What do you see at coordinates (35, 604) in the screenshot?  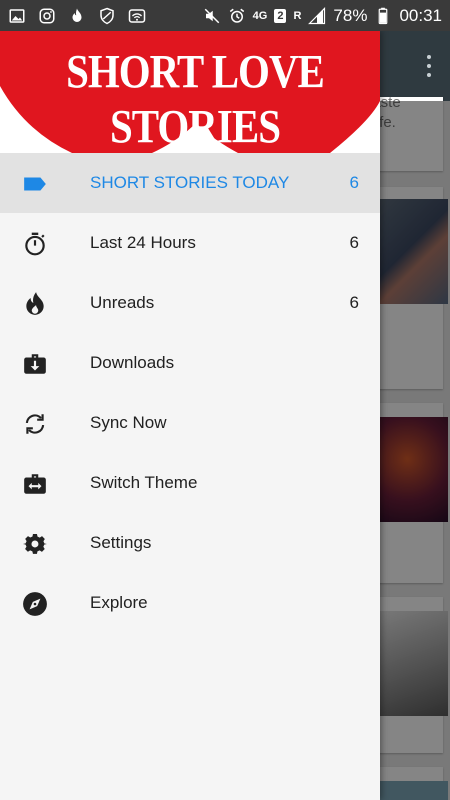 I see `compass-icon` at bounding box center [35, 604].